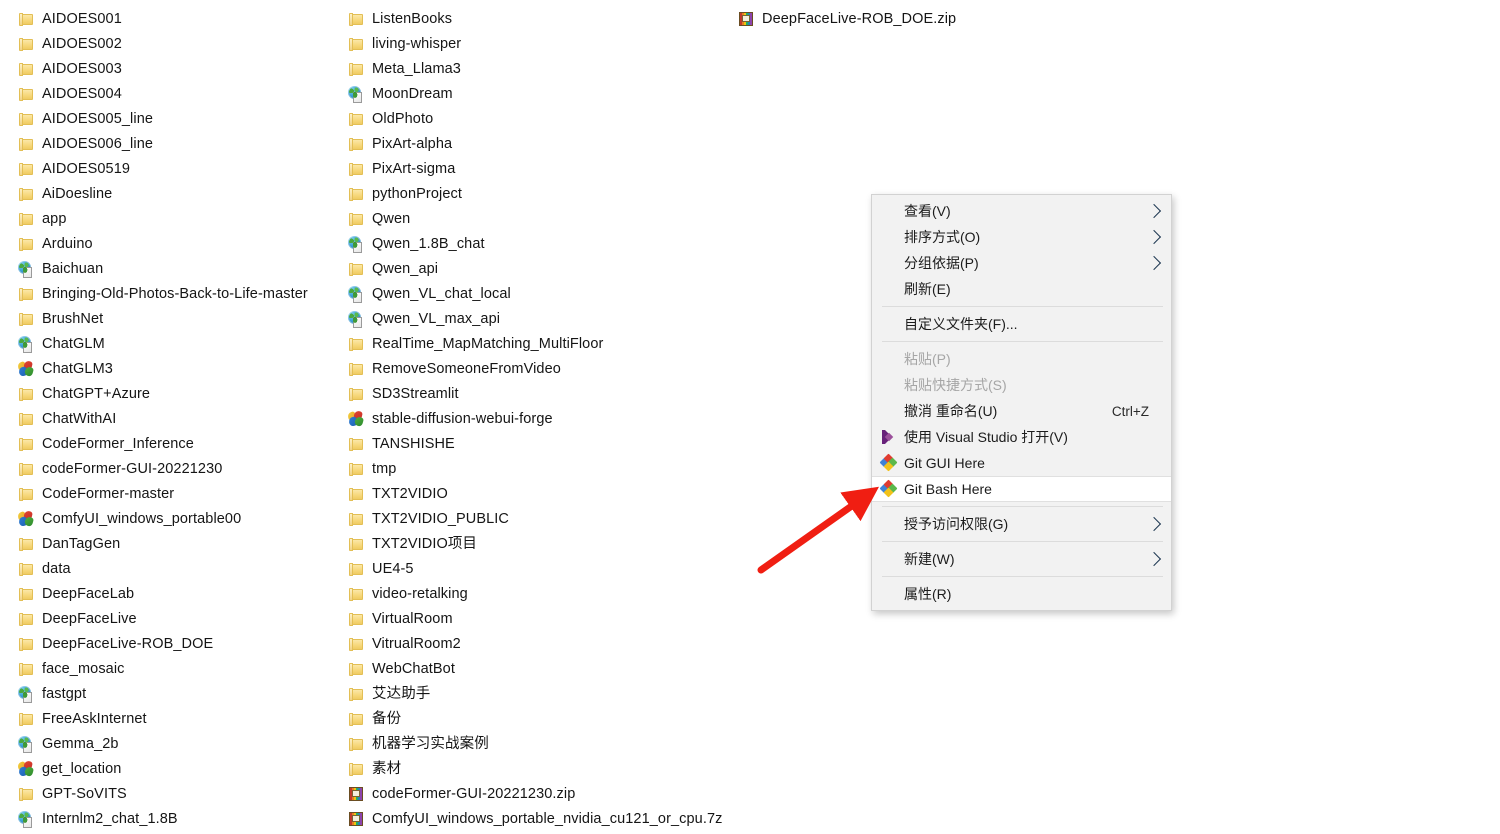  Describe the element at coordinates (183, 19) in the screenshot. I see `file-list-item: AIDOES001` at that location.